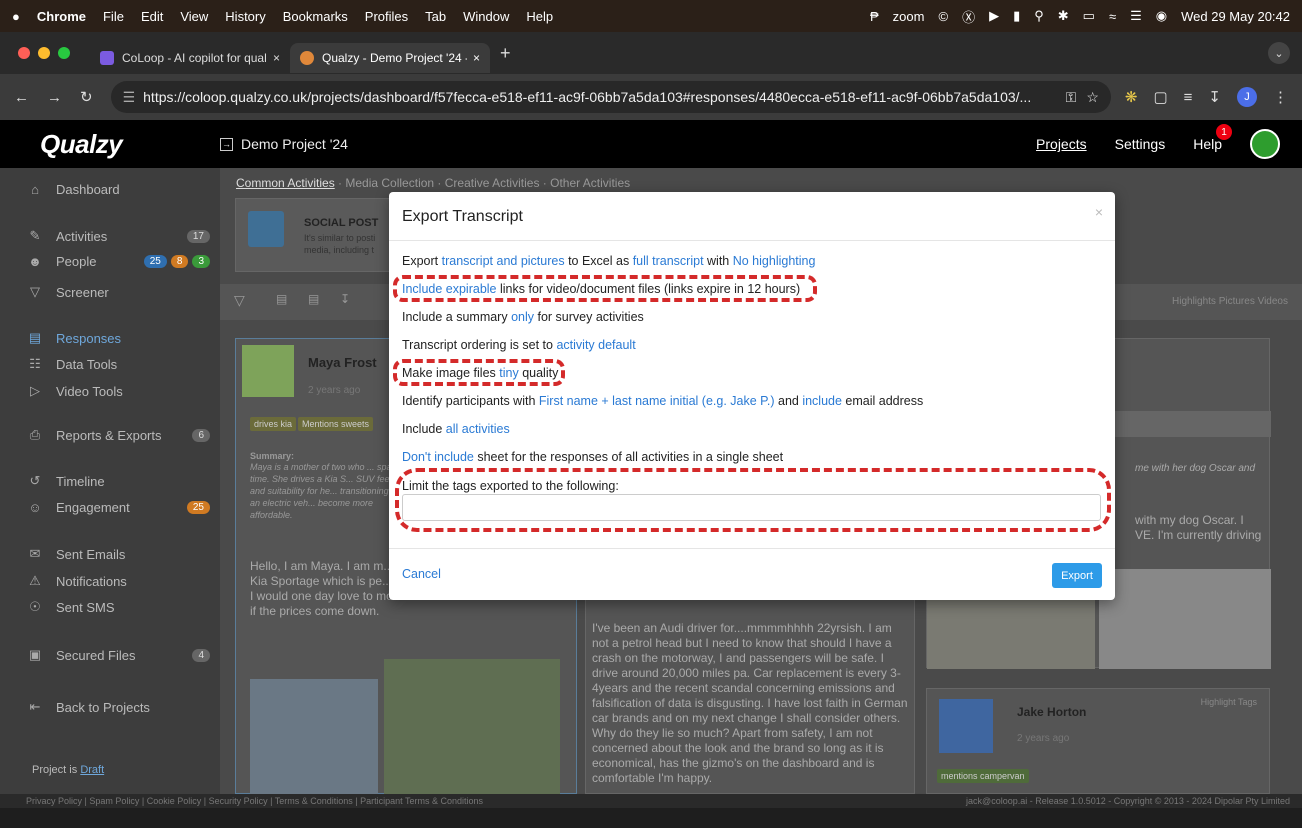  I want to click on sidebar-item-timeline: ↺ Timeline, so click(118, 481).